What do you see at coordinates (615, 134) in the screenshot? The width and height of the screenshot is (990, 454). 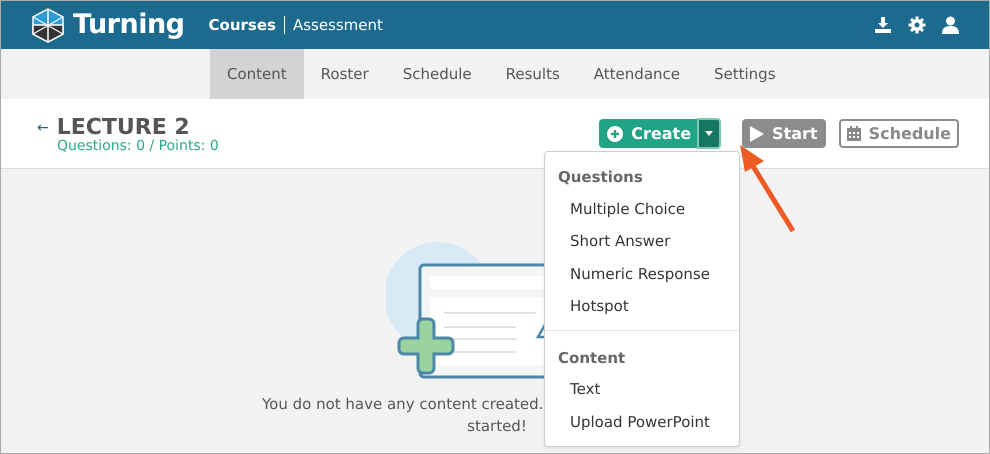 I see `plus-circle-icon` at bounding box center [615, 134].